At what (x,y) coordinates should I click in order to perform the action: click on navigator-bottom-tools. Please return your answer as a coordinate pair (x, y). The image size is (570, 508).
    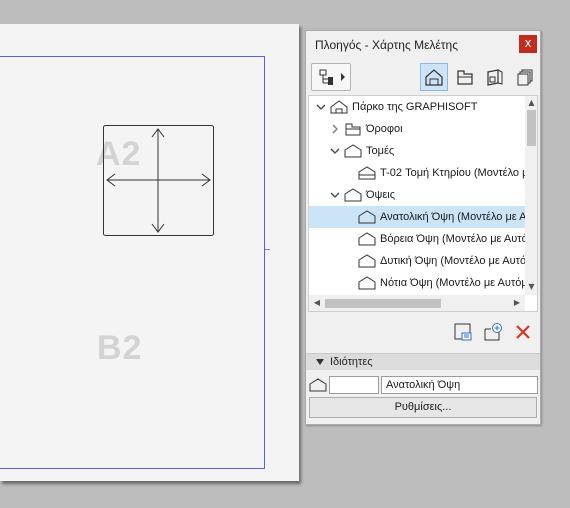
    Looking at the image, I should click on (423, 333).